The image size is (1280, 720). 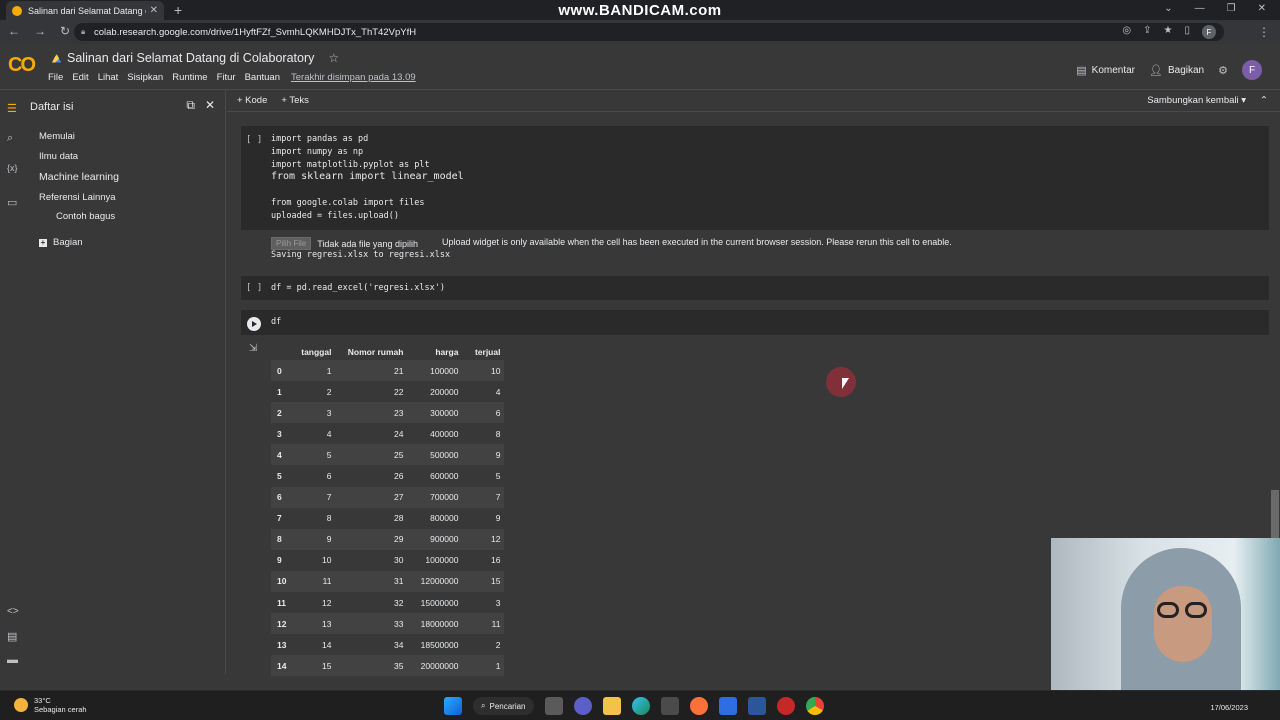 What do you see at coordinates (55, 77) in the screenshot?
I see `menu-file: File` at bounding box center [55, 77].